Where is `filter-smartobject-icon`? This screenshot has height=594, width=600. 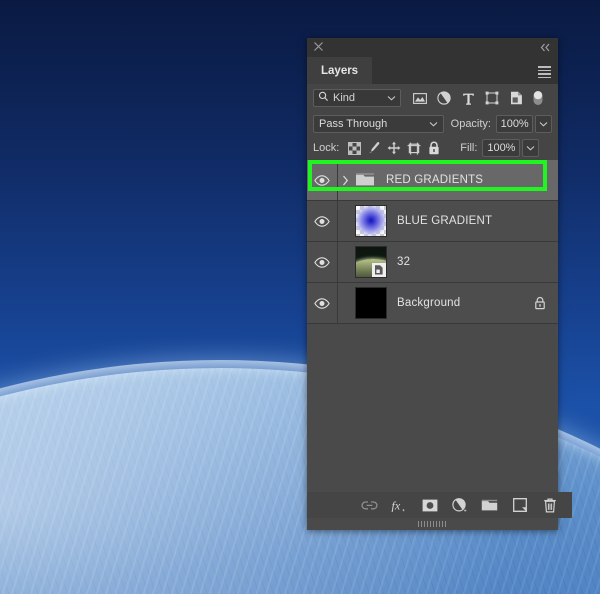 filter-smartobject-icon is located at coordinates (516, 98).